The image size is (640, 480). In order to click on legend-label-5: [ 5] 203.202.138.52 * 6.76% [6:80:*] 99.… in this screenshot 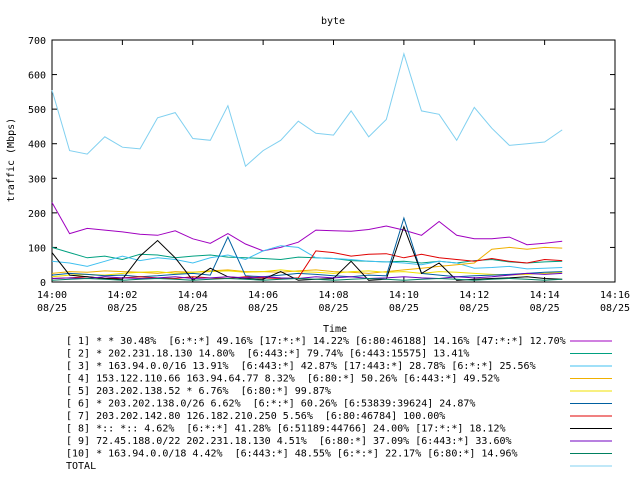, I will do `click(198, 391)`.